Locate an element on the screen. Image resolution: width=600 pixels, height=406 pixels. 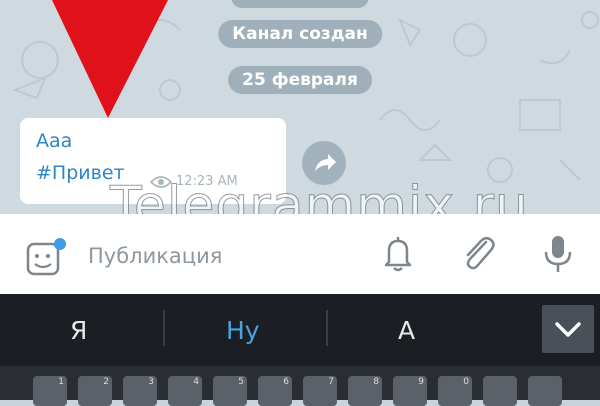
keyboard-key: 9 is located at coordinates (410, 391).